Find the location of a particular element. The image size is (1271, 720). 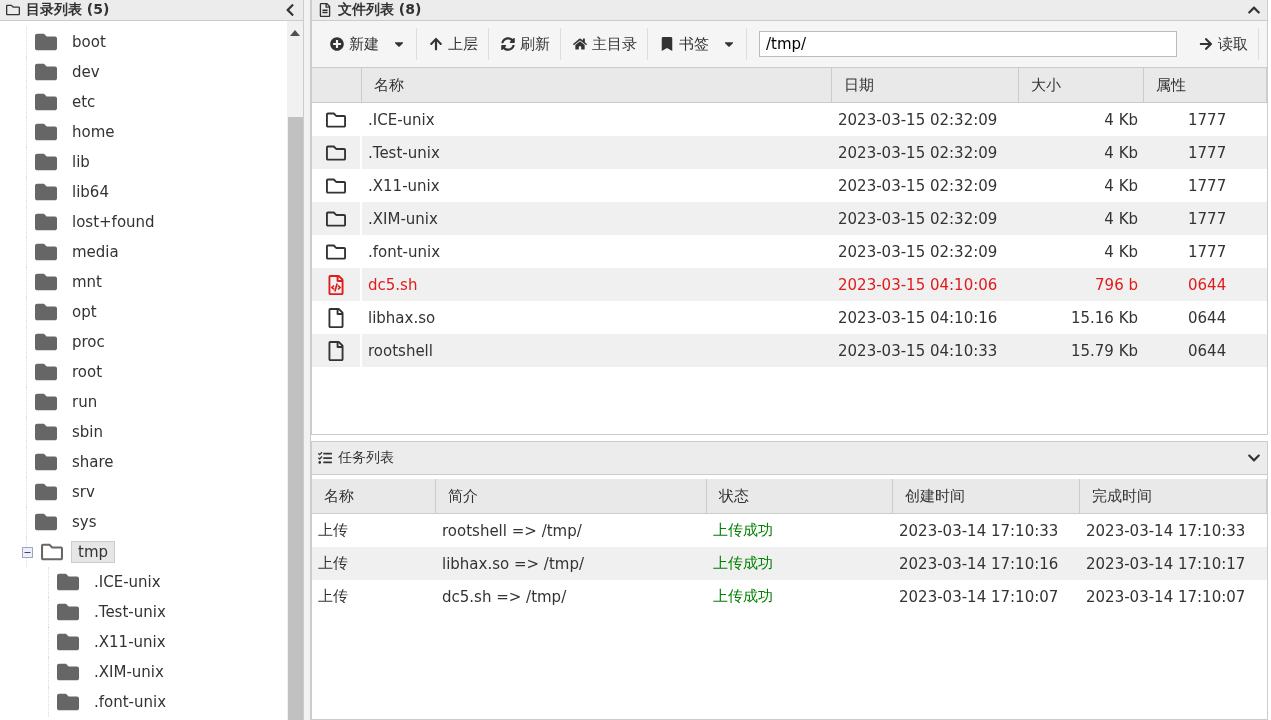

bookmark-icon is located at coordinates (667, 44).